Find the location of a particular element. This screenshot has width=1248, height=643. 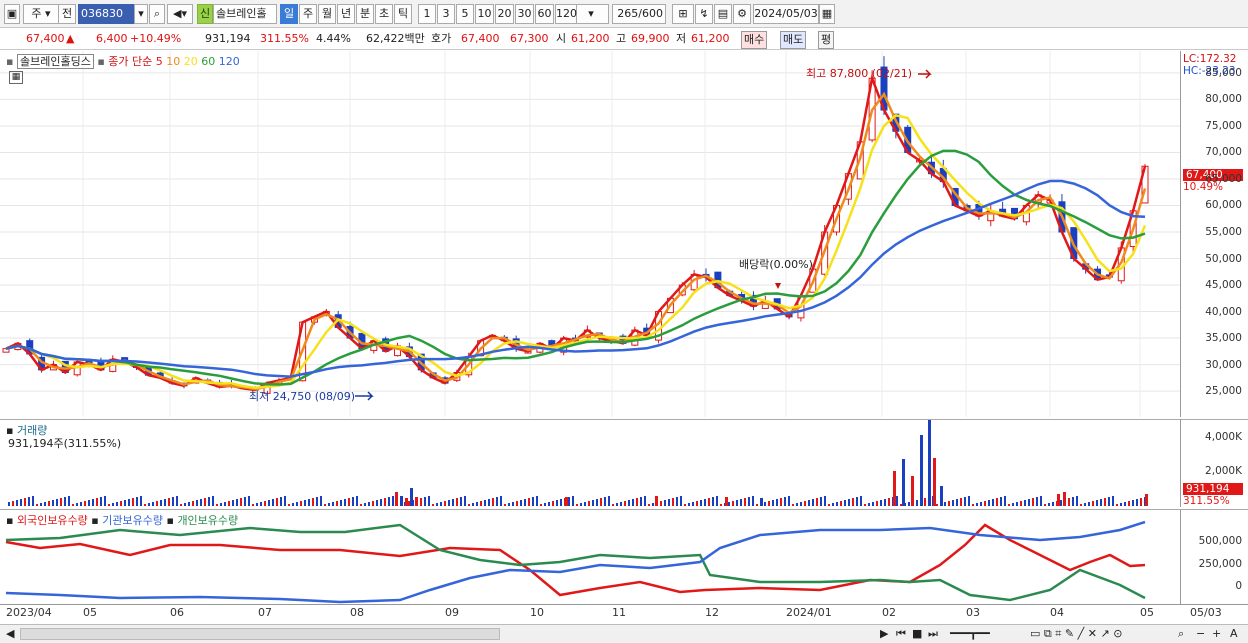

sell-button: 매도 is located at coordinates (793, 40).